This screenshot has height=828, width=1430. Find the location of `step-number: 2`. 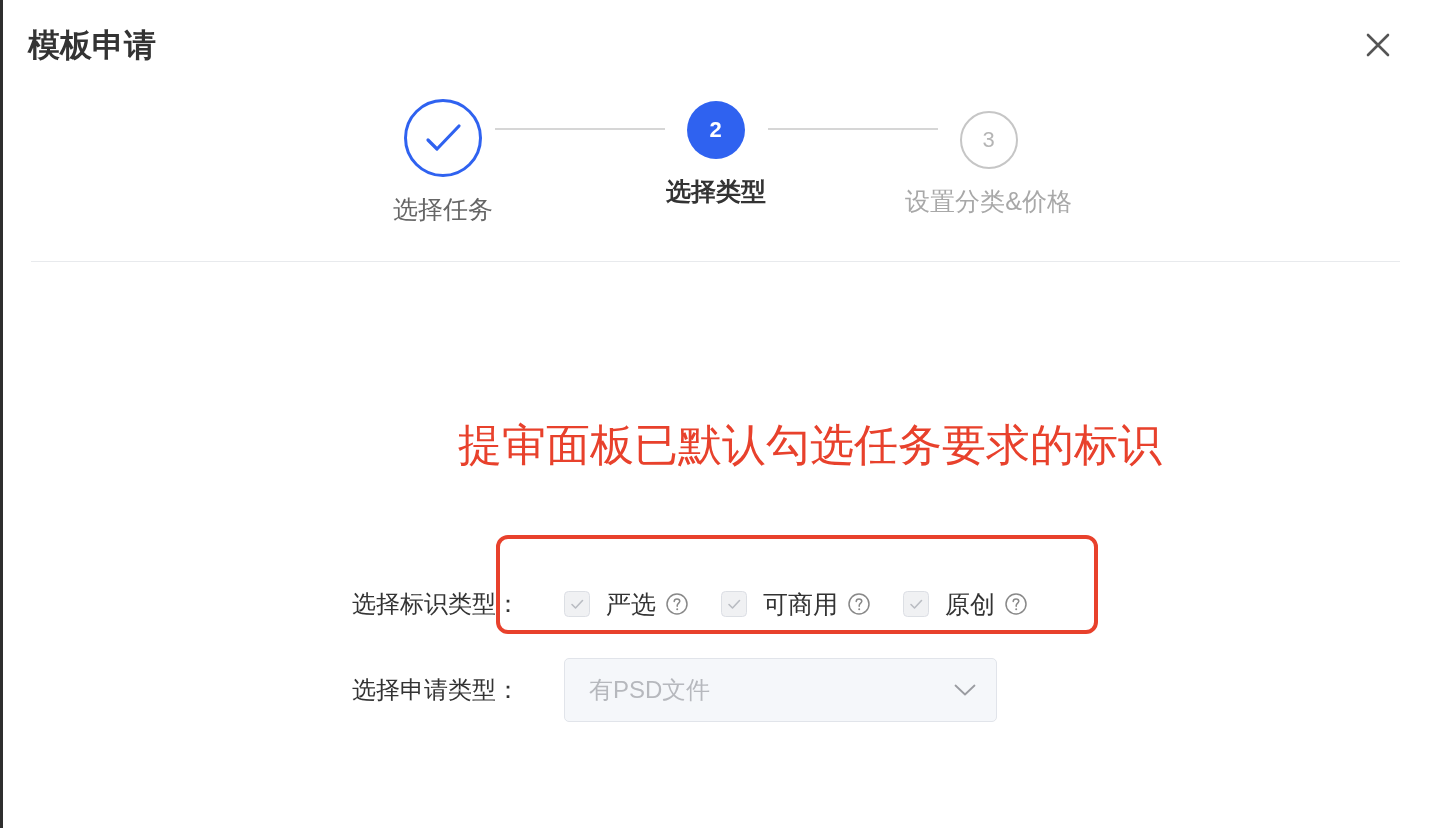

step-number: 2 is located at coordinates (715, 130).